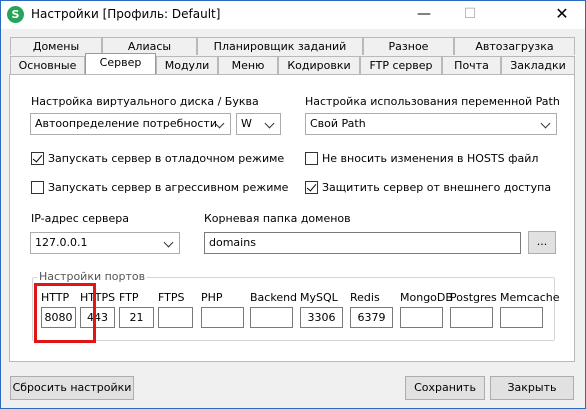  What do you see at coordinates (521, 317) in the screenshot?
I see `memcache-port-input` at bounding box center [521, 317].